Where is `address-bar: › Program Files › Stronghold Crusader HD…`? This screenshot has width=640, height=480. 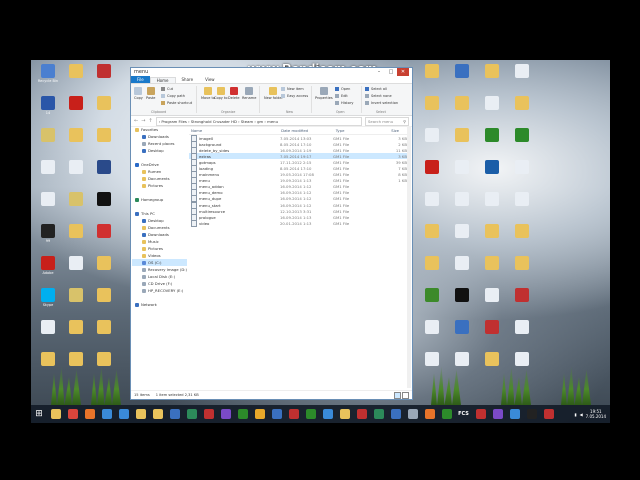 address-bar: › Program Files › Stronghold Crusader HD… is located at coordinates (258, 121).